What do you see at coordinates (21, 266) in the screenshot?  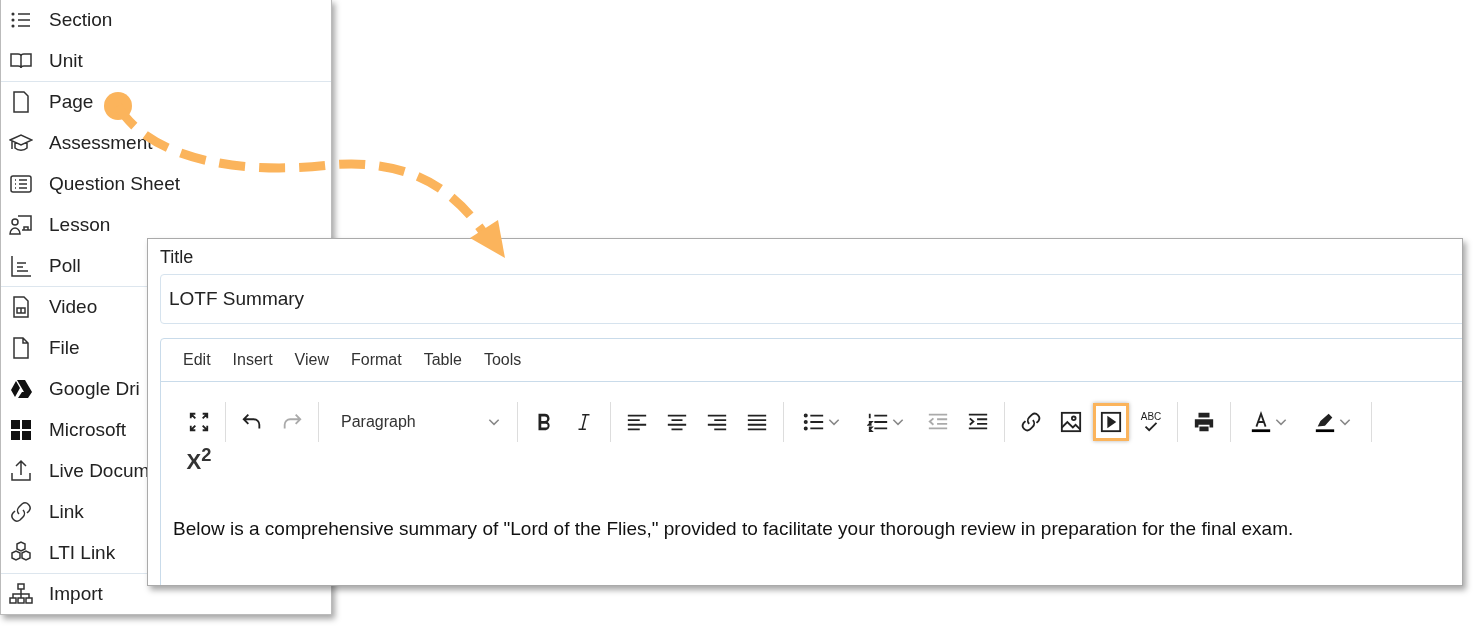 I see `chart-icon` at bounding box center [21, 266].